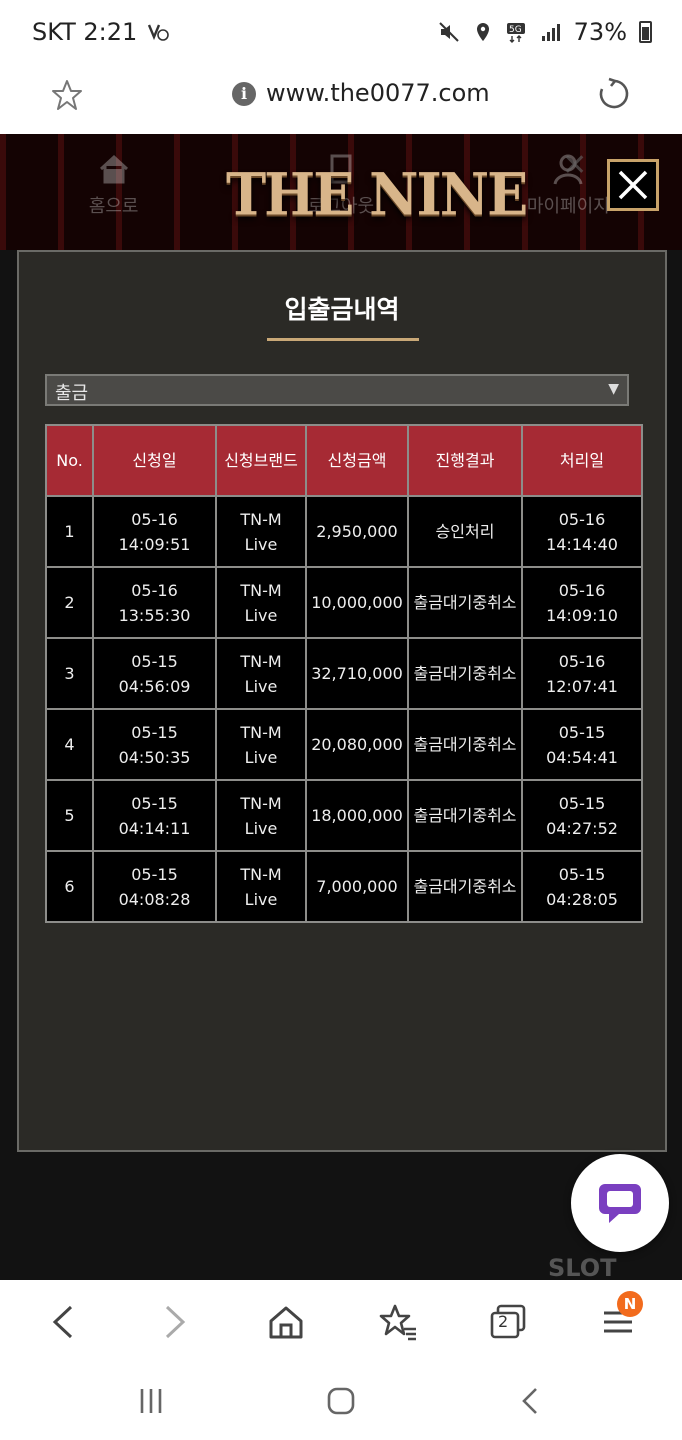 This screenshot has height=1440, width=682. Describe the element at coordinates (503, 1321) in the screenshot. I see `tabs-count: 2` at that location.